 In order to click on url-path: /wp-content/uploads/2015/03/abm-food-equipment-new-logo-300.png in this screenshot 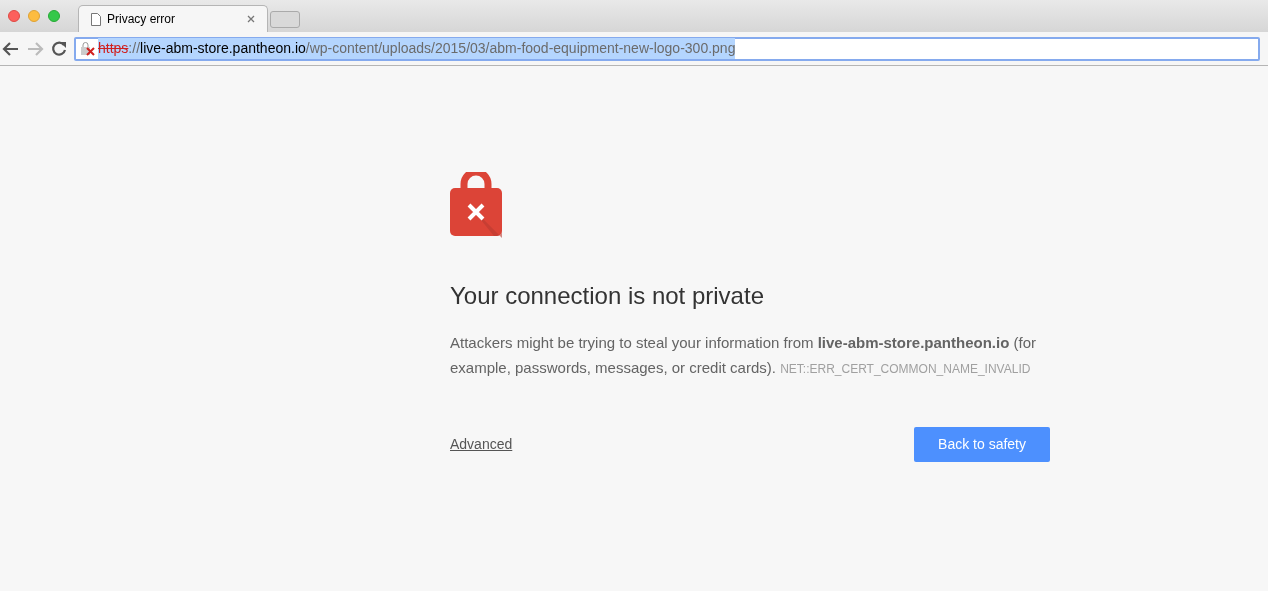, I will do `click(520, 48)`.